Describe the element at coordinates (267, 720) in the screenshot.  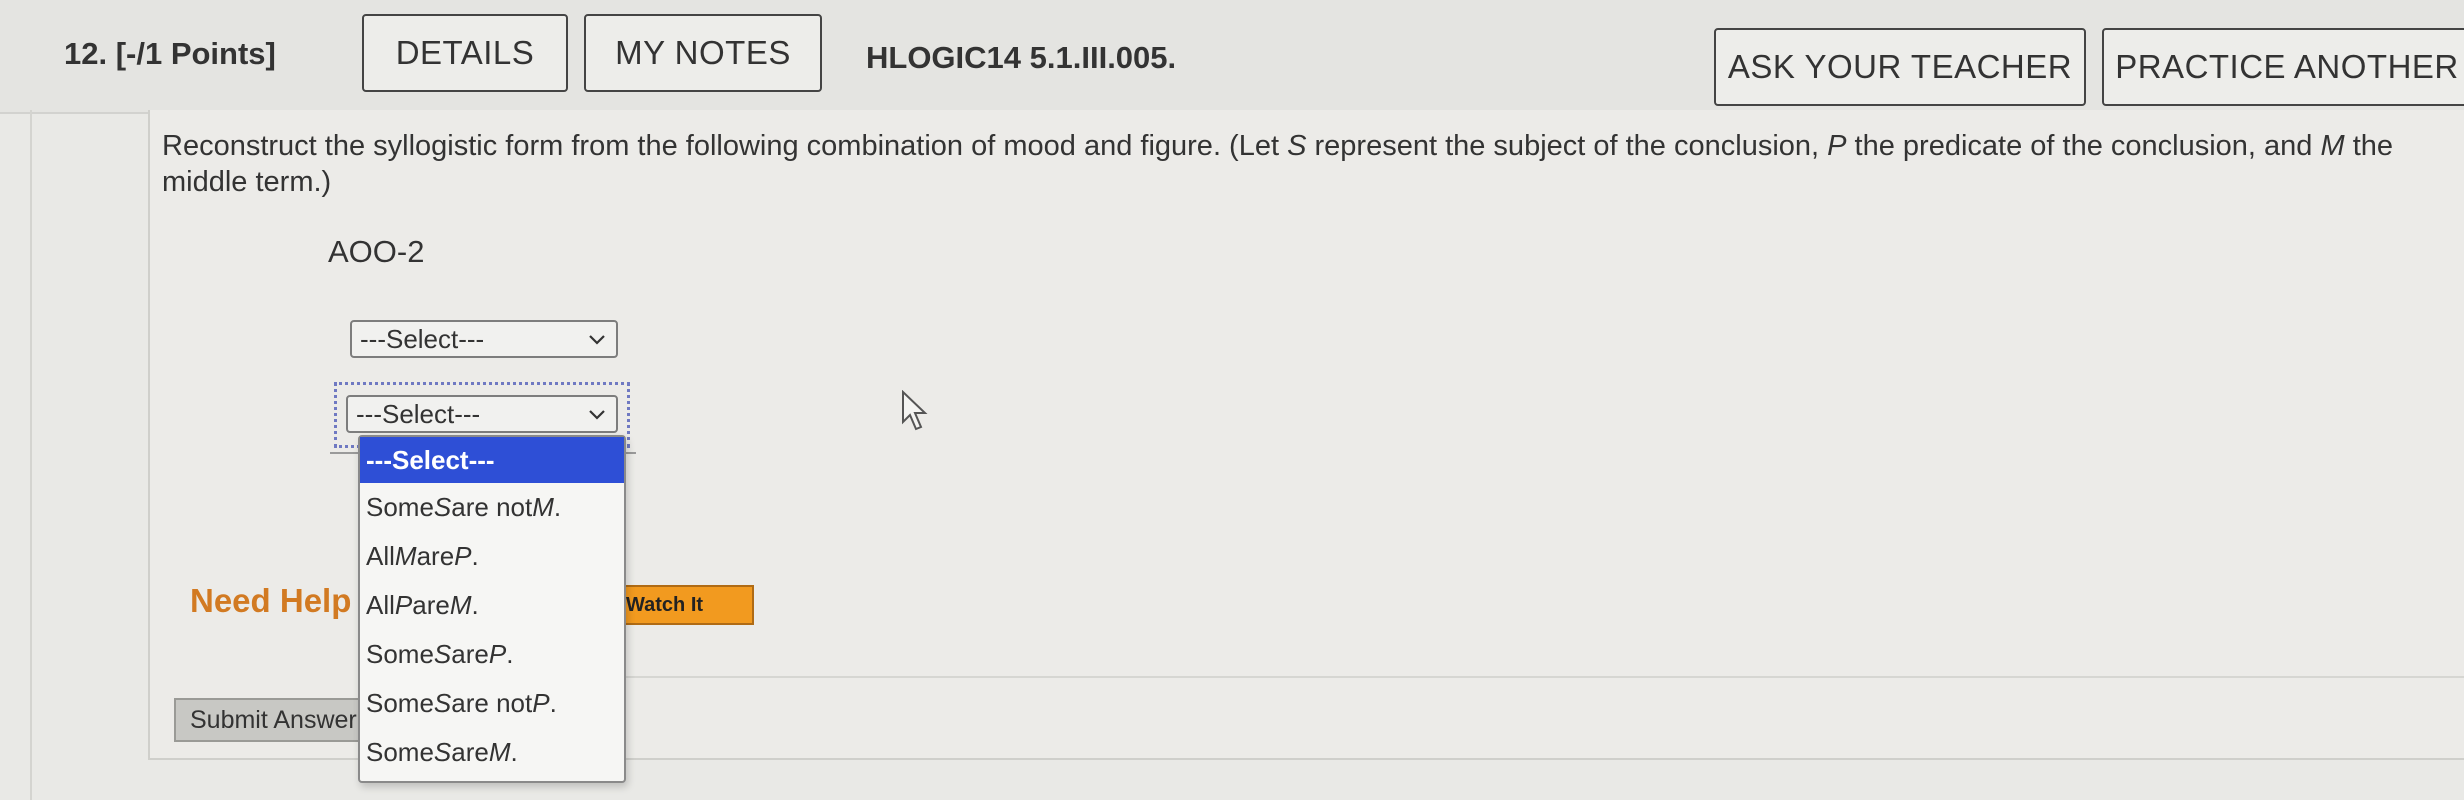
I see `submit-answer-button: Submit Answer` at that location.